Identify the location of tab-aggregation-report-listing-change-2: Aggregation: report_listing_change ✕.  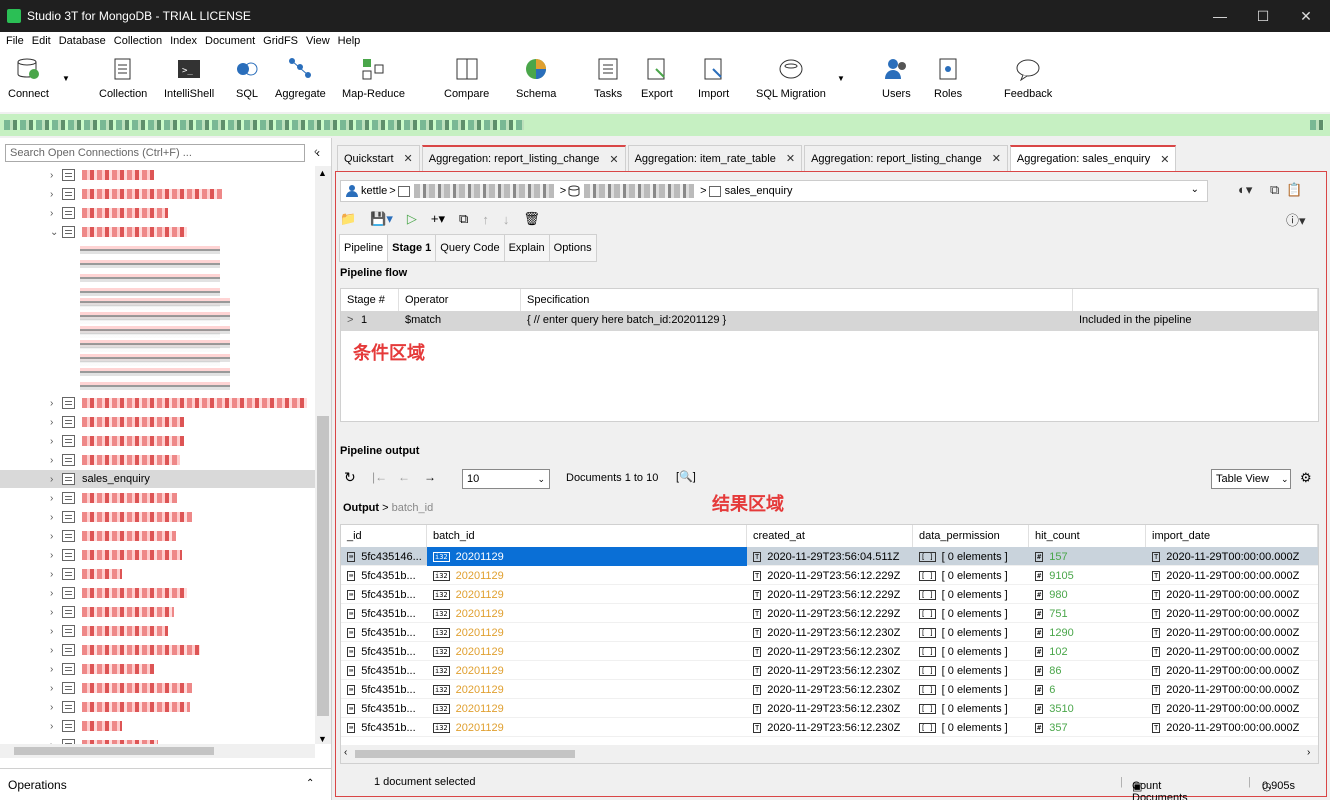
(906, 158).